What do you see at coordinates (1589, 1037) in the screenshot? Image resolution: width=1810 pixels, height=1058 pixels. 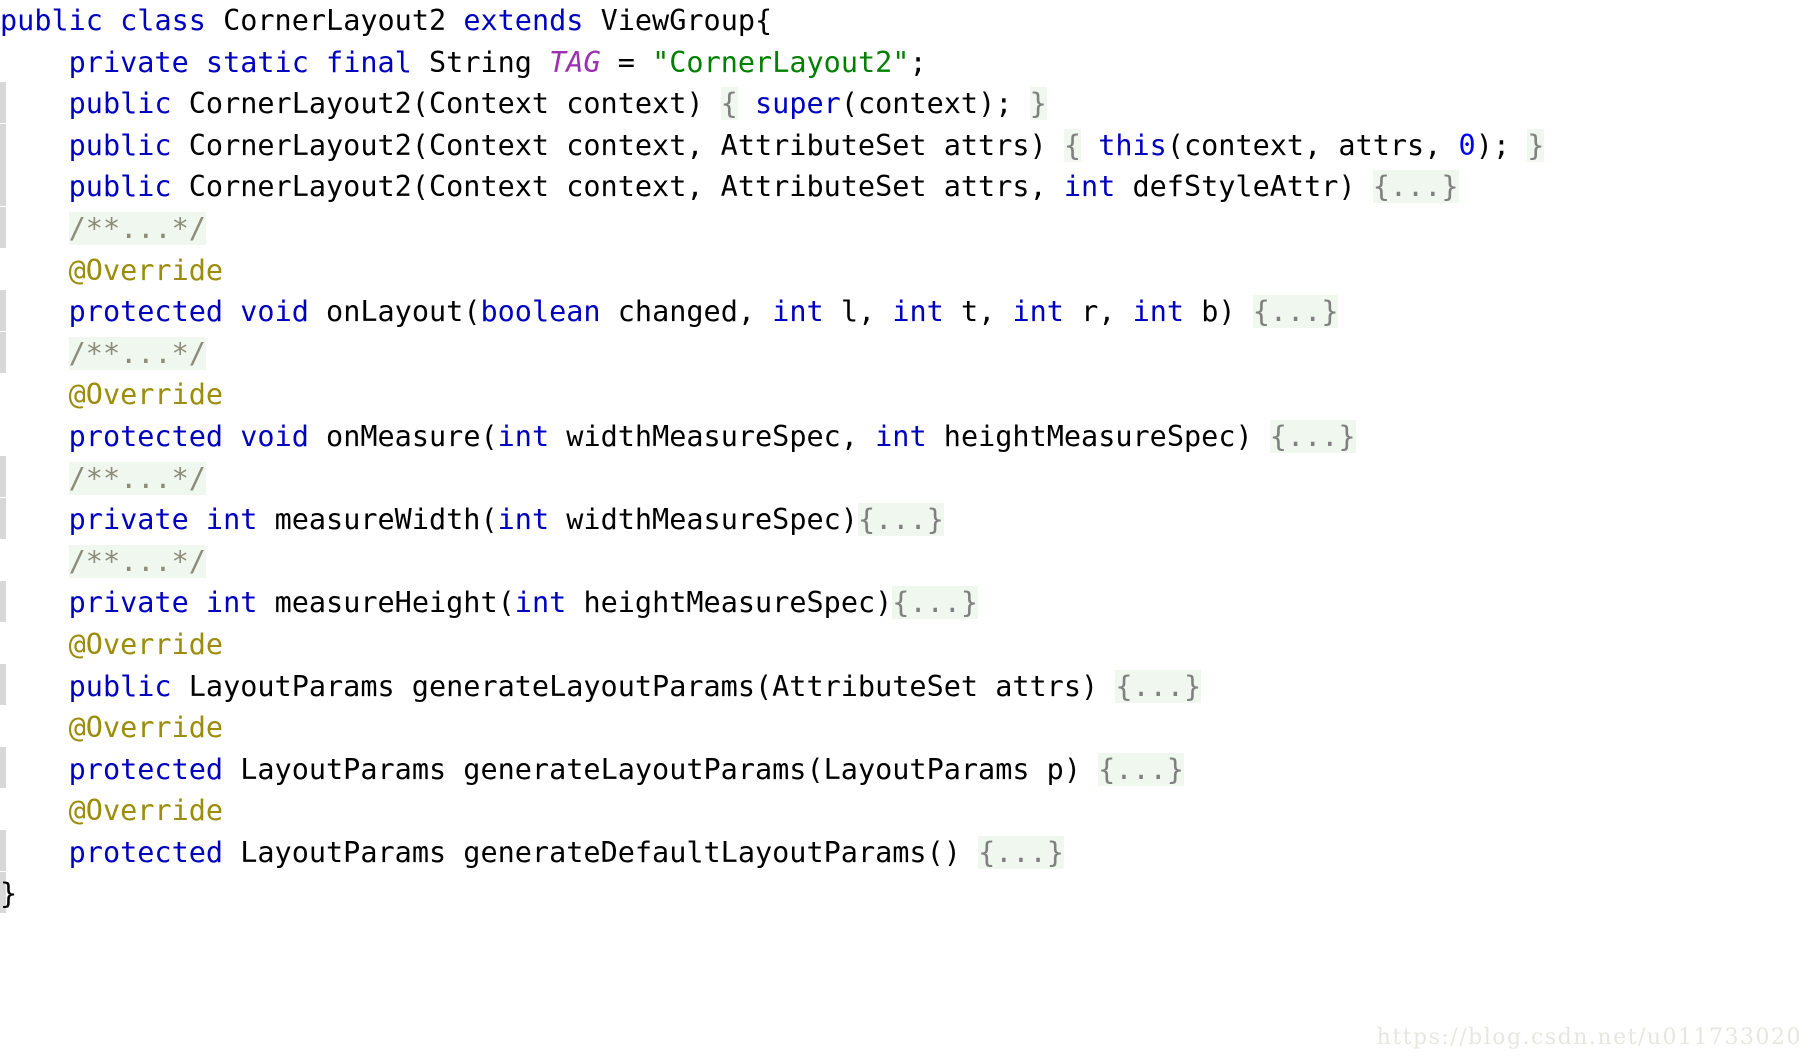 I see `watermark-url: https://blog.csdn.net/u011733020` at bounding box center [1589, 1037].